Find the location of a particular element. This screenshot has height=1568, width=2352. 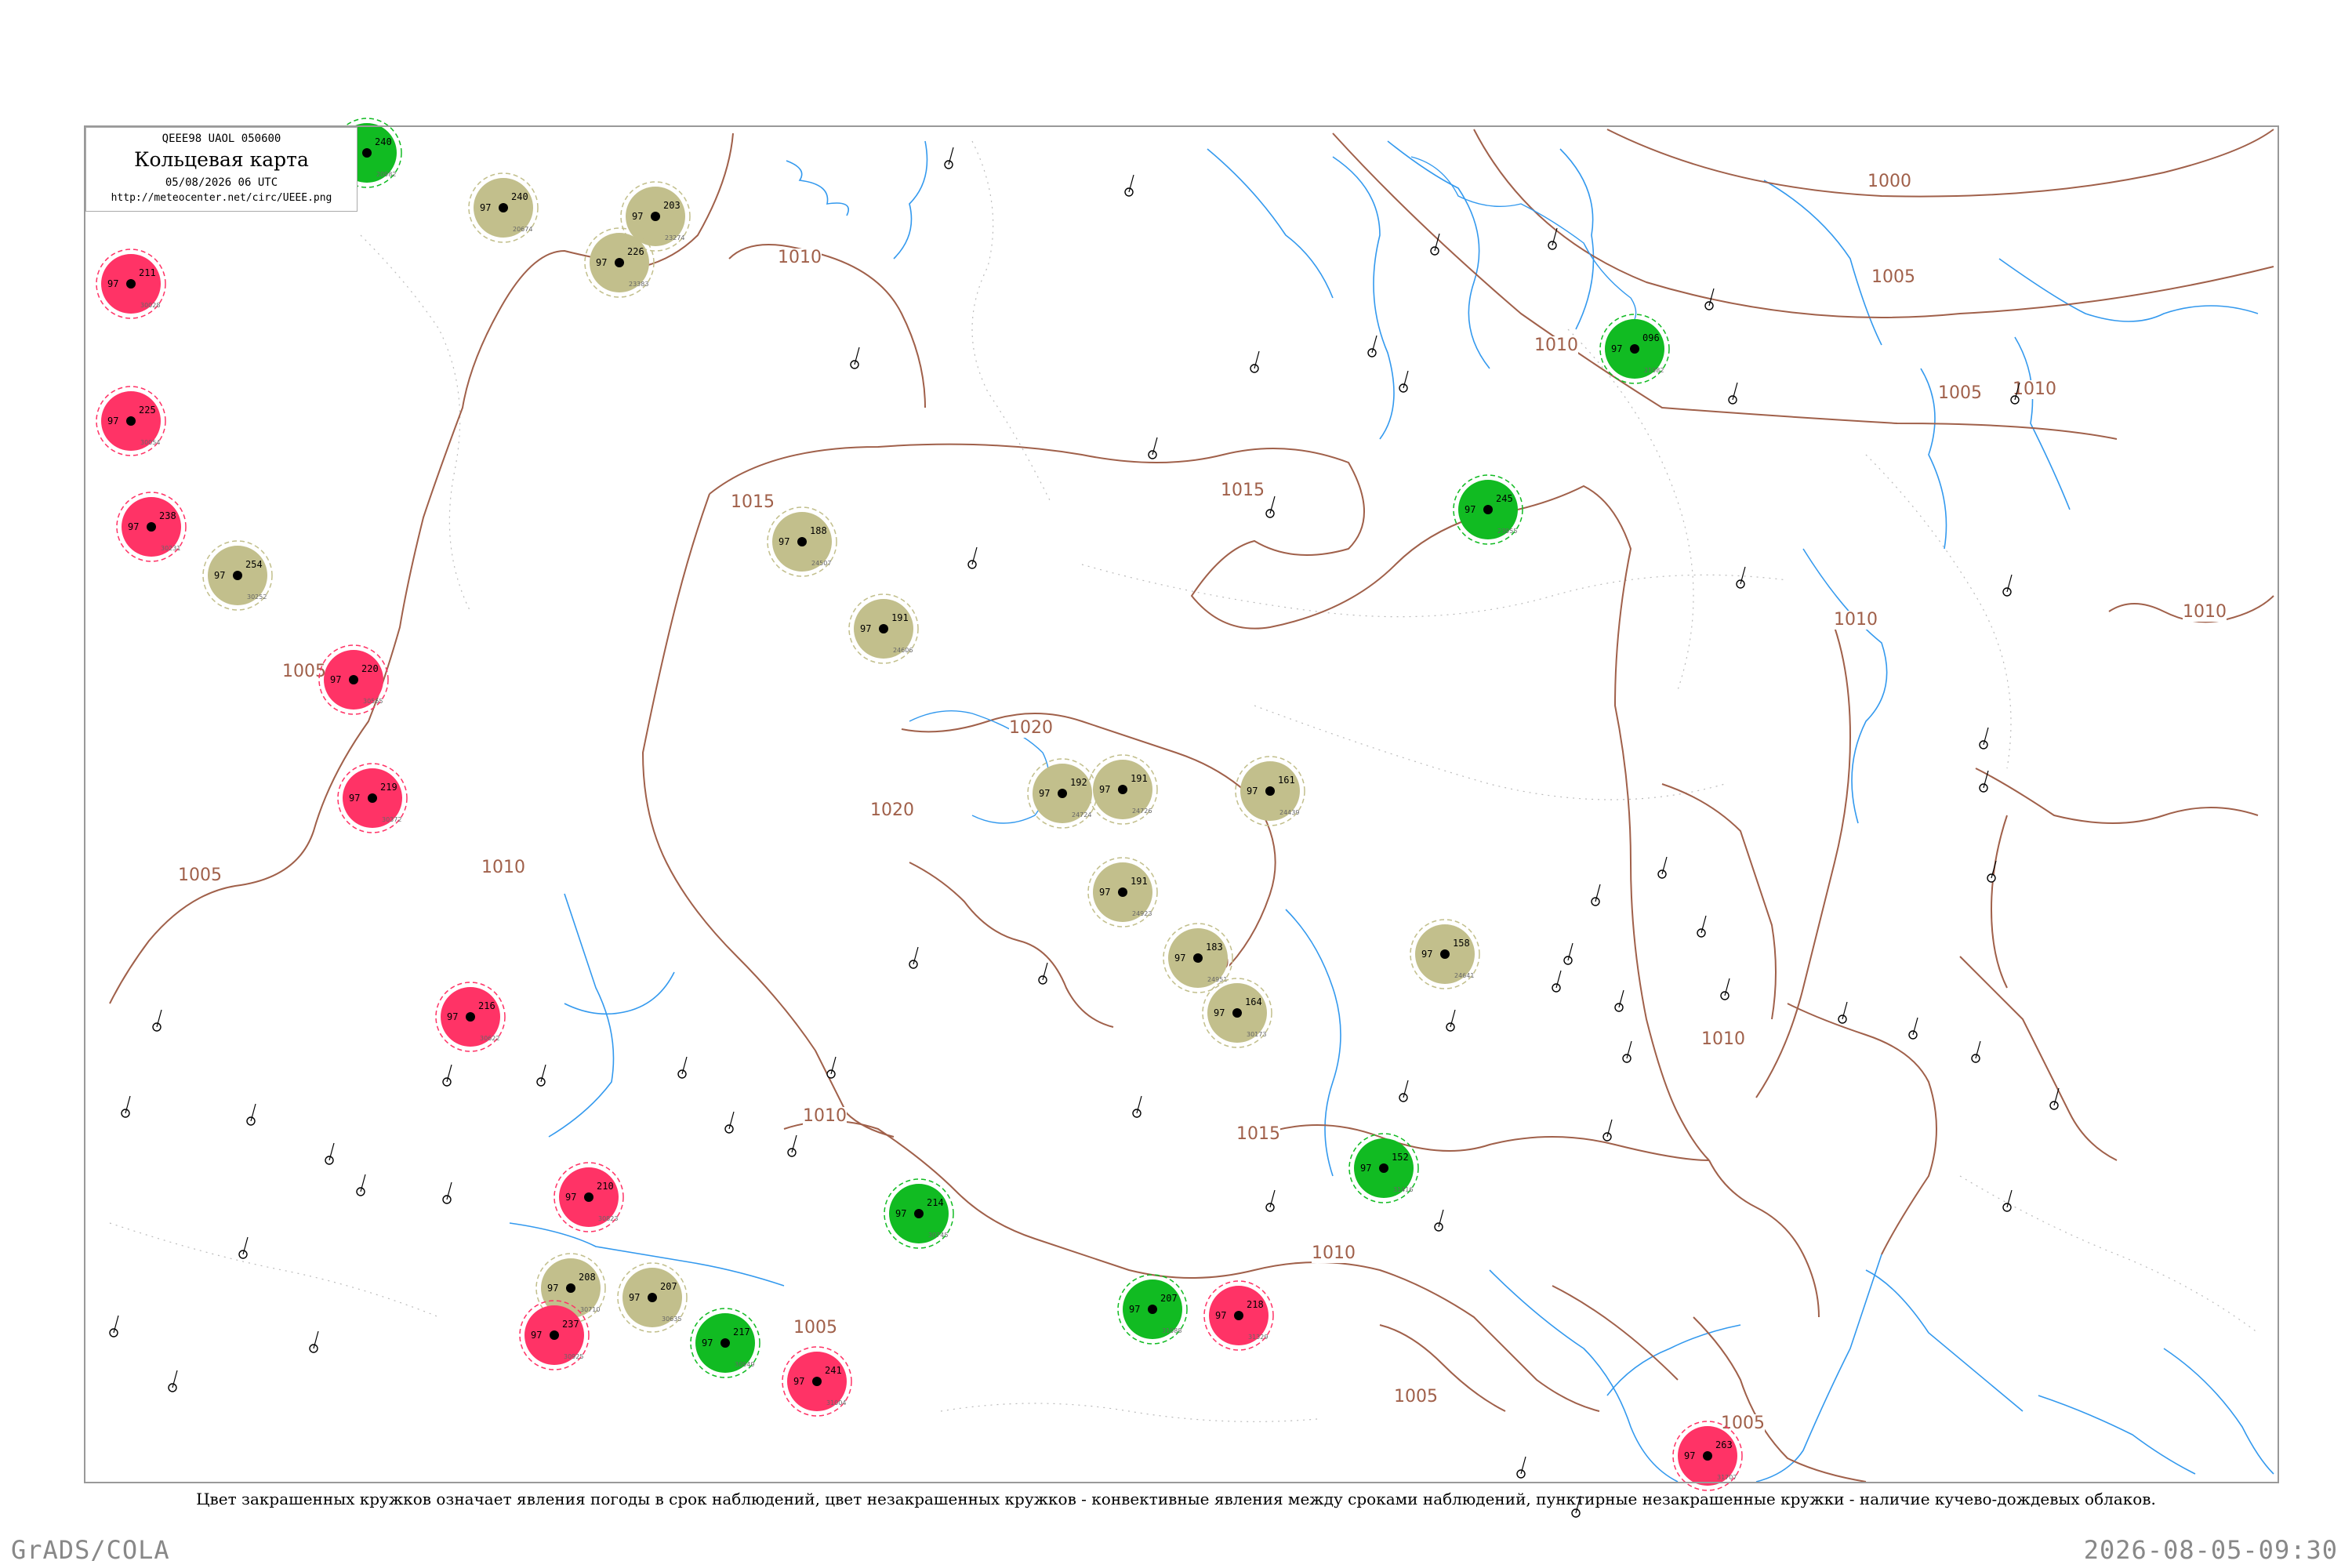

bulletin-code: QEEE98 UAOL 050600 is located at coordinates (221, 138).